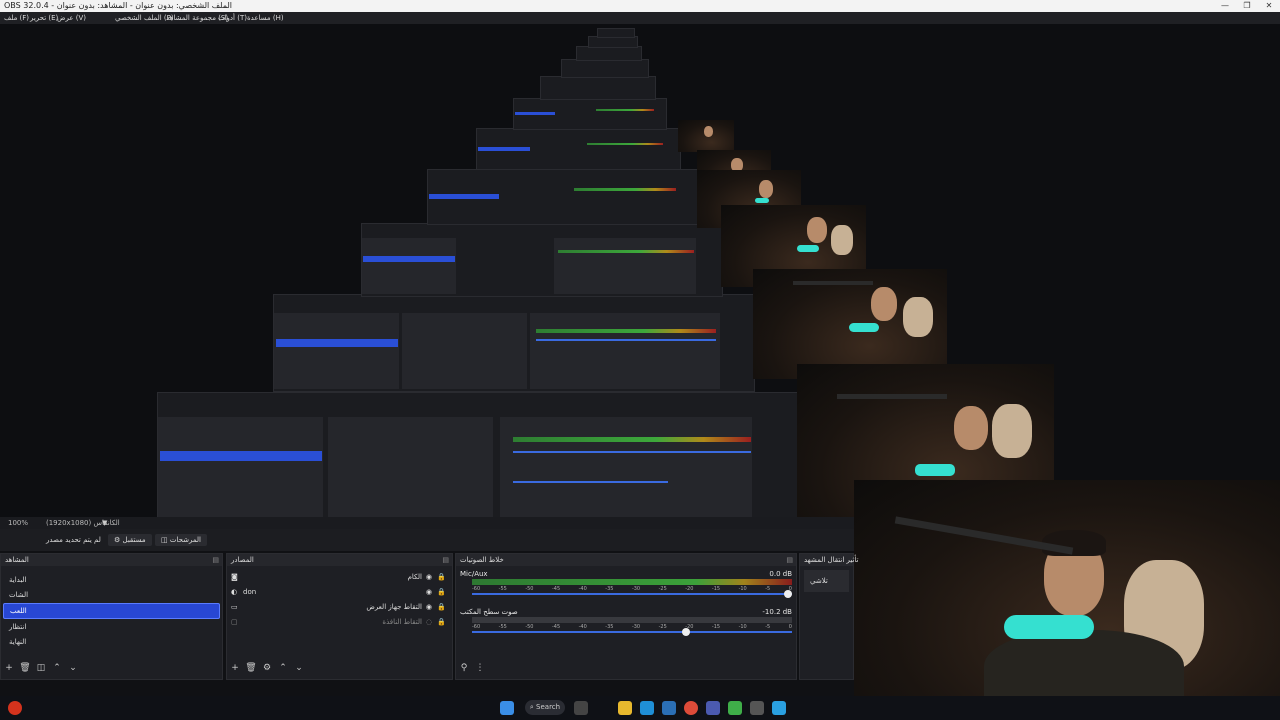 Image resolution: width=1280 pixels, height=720 pixels. Describe the element at coordinates (689, 589) in the screenshot. I see `meter-tick-label: -20` at that location.